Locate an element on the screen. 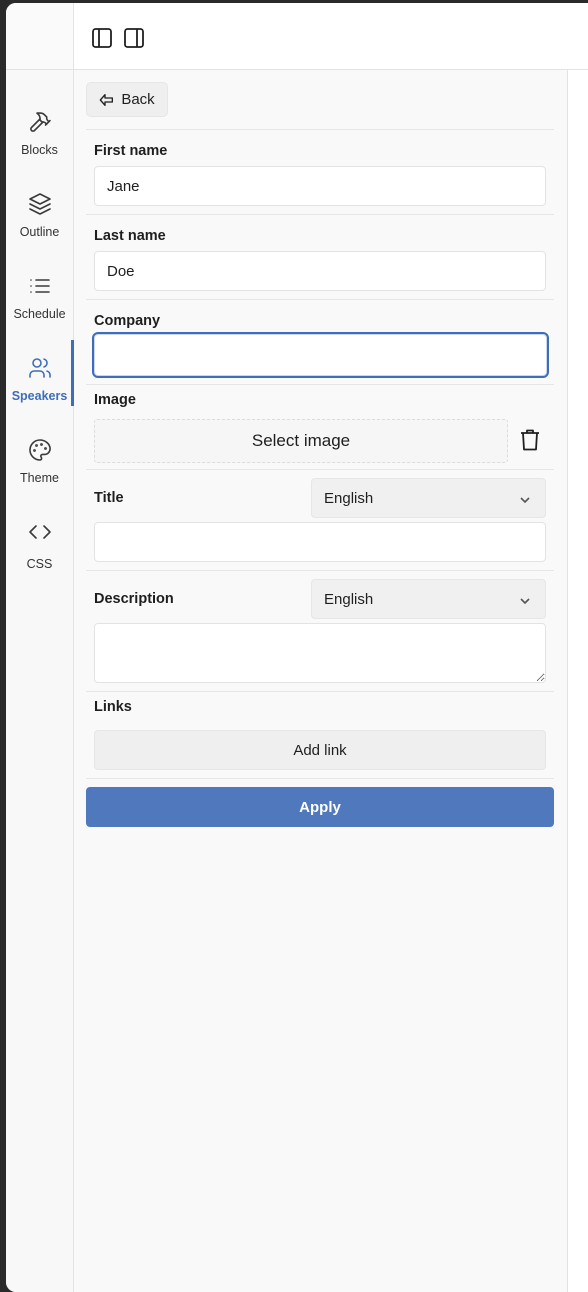 This screenshot has height=1292, width=588. trash-icon is located at coordinates (530, 440).